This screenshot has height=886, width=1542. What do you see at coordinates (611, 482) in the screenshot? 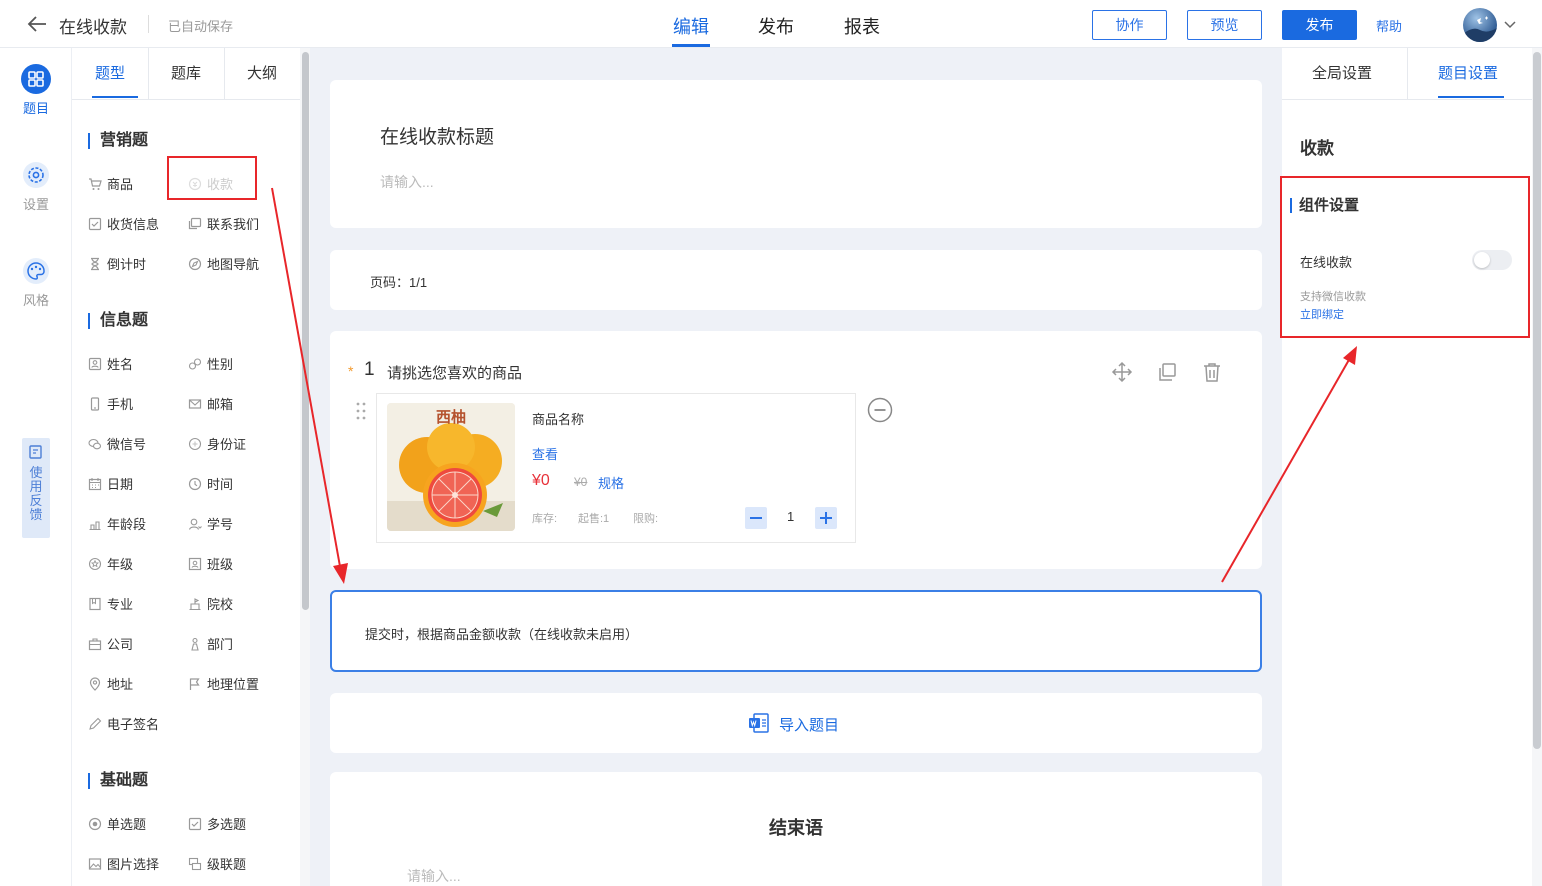
I see `product-spec-link: 规格` at bounding box center [611, 482].